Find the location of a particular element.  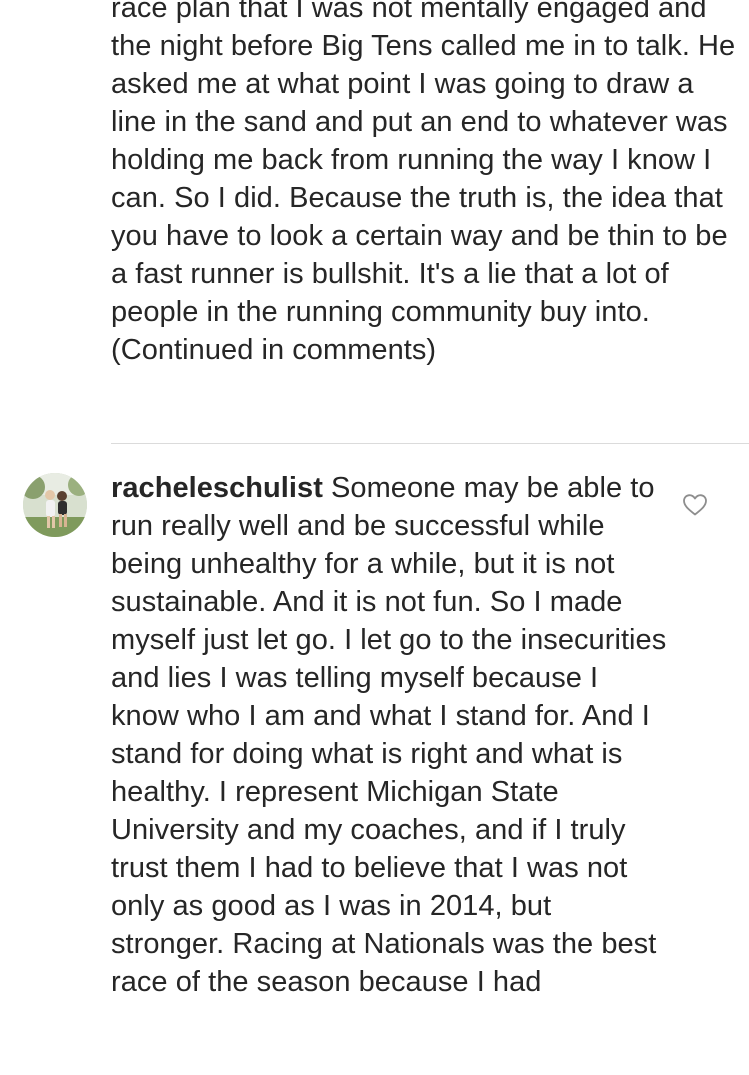

caption-divider is located at coordinates (430, 443).